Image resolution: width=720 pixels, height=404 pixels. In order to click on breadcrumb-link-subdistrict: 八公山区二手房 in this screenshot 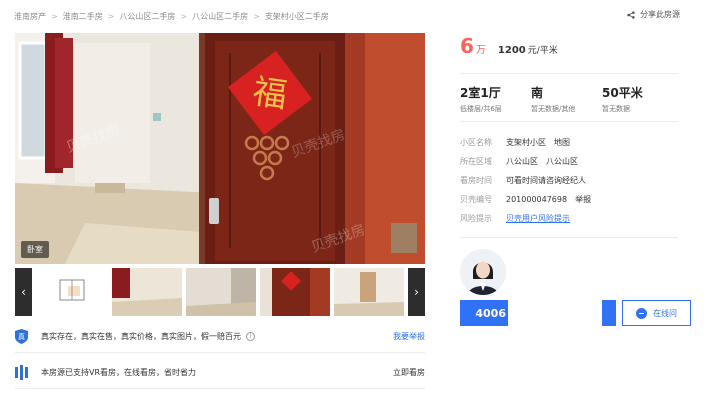, I will do `click(220, 16)`.